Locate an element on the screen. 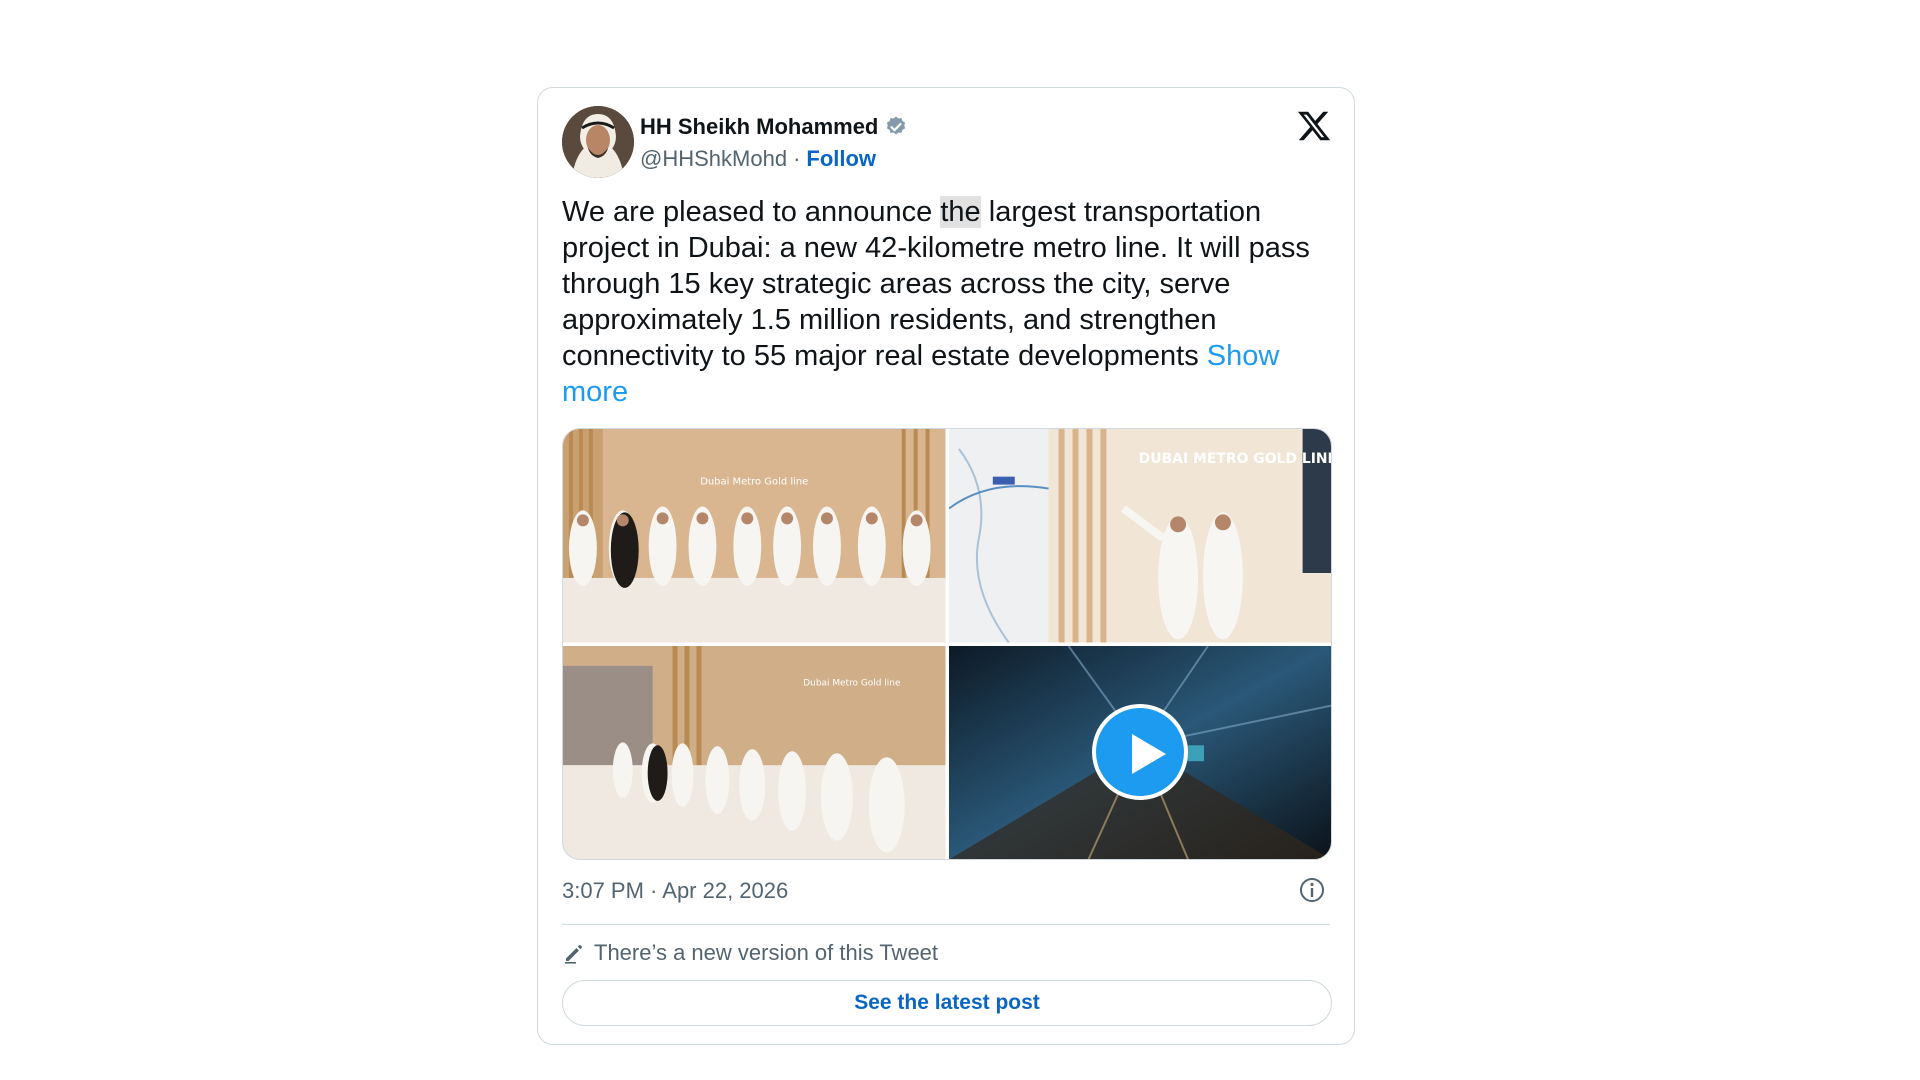  follow-button: Follow is located at coordinates (841, 159).